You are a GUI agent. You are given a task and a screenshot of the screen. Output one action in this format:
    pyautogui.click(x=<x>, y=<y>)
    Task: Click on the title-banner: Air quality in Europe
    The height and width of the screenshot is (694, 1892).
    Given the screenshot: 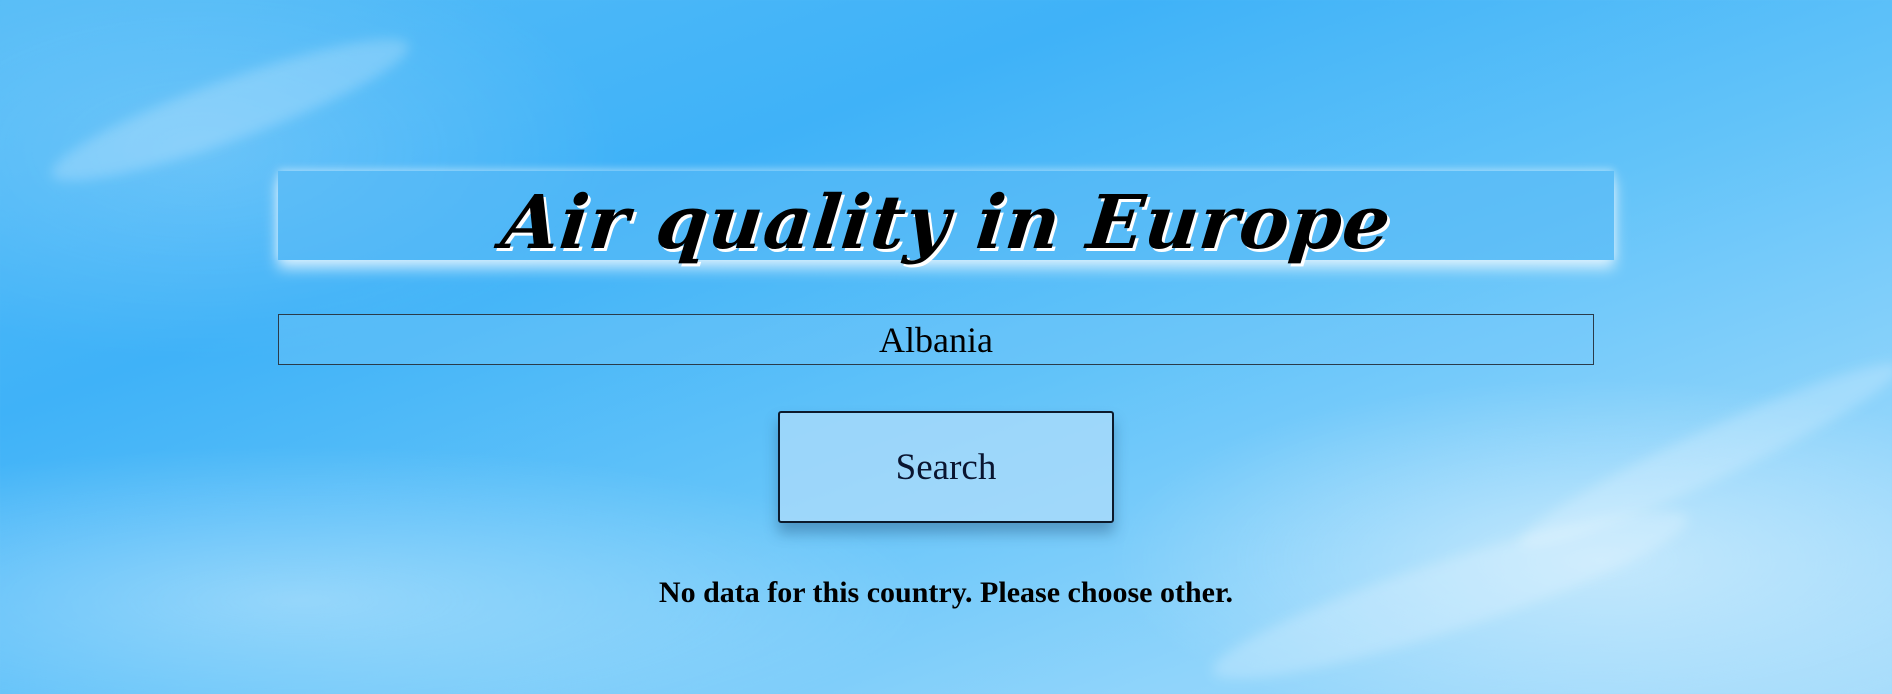 What is the action you would take?
    pyautogui.click(x=946, y=218)
    